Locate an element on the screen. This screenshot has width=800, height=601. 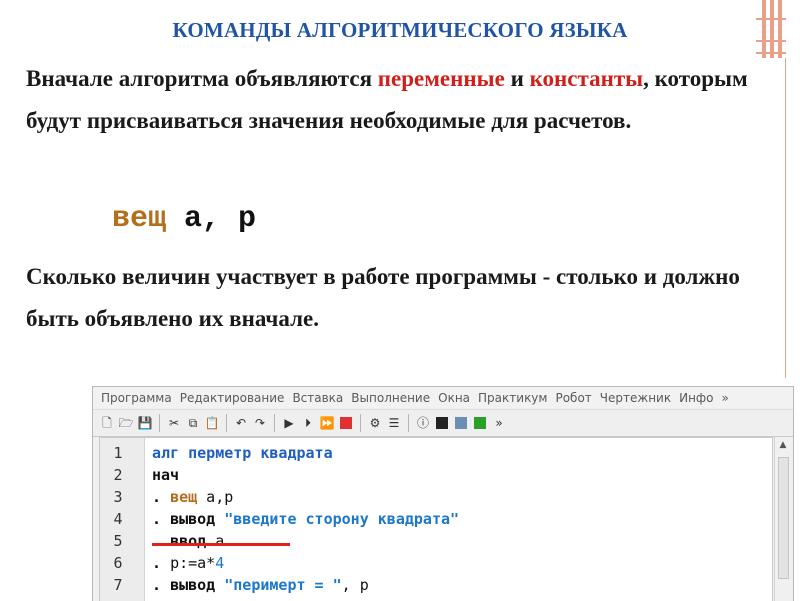
vertical-scrollbar: ▲ is located at coordinates (782, 519).